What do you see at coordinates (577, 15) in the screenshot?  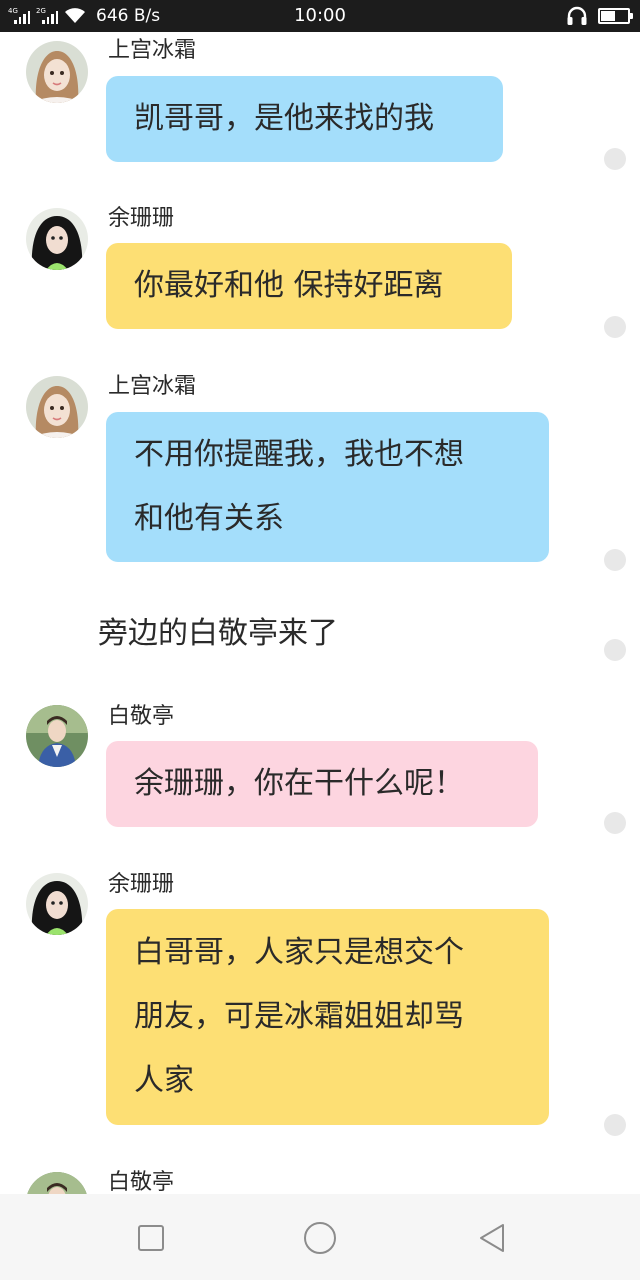 I see `headphones-icon` at bounding box center [577, 15].